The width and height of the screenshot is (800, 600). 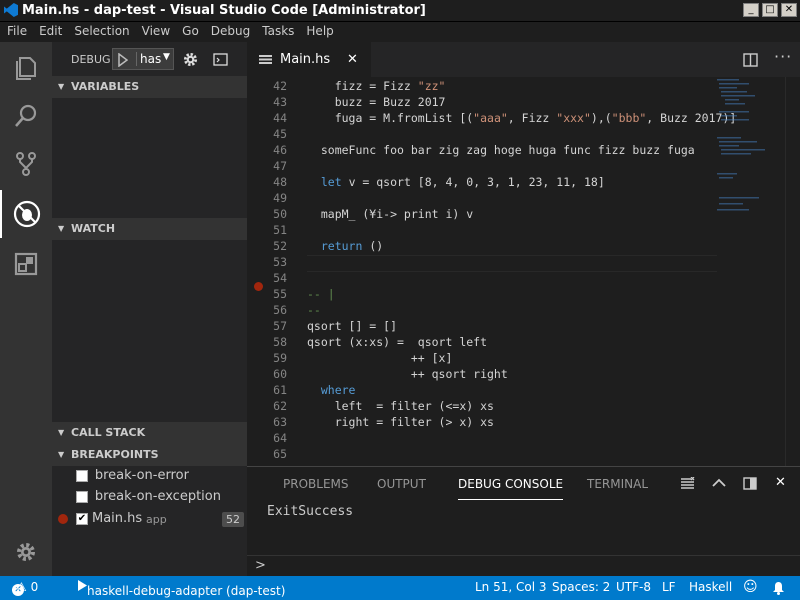 I want to click on breakpoint-dot-icon, so click(x=63, y=519).